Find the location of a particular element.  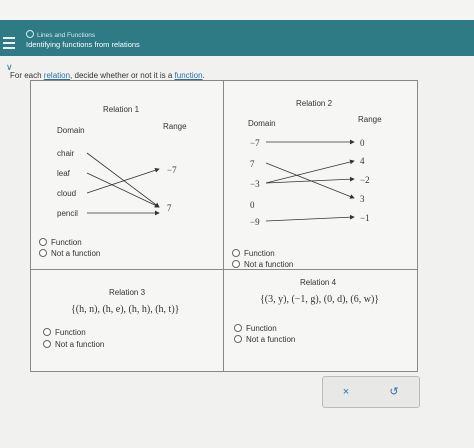

clear-button: × is located at coordinates (346, 392).